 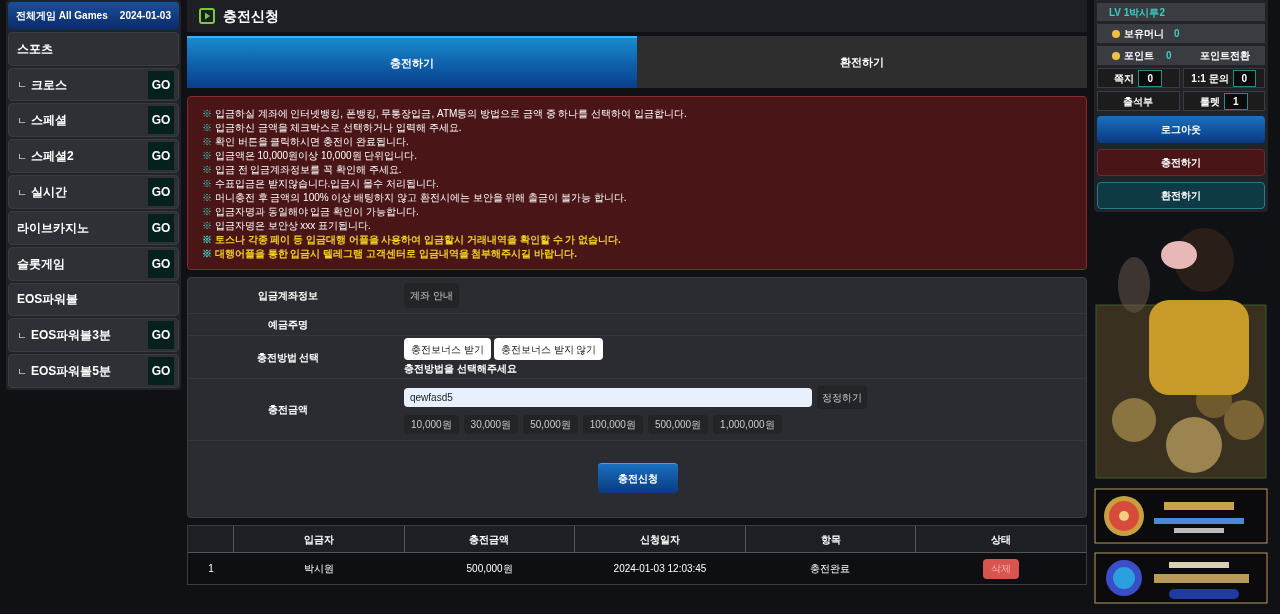 What do you see at coordinates (638, 478) in the screenshot?
I see `submit-button: 충전신청` at bounding box center [638, 478].